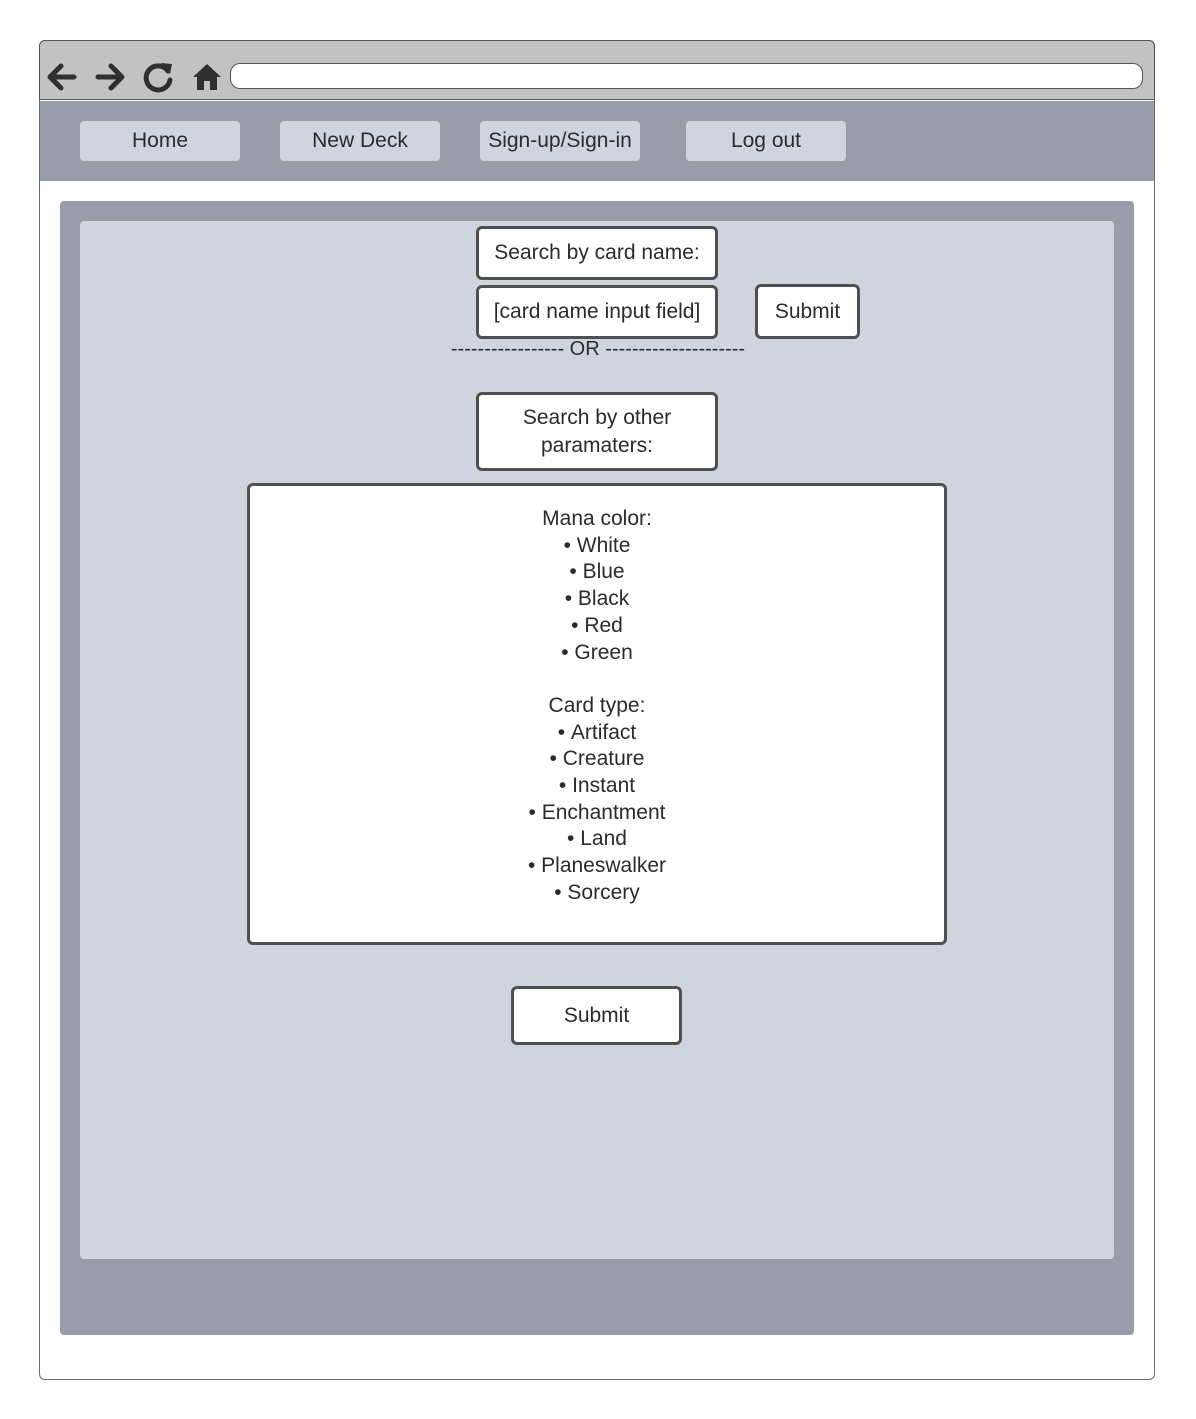 This screenshot has width=1196, height=1419. Describe the element at coordinates (207, 77) in the screenshot. I see `home-icon` at that location.